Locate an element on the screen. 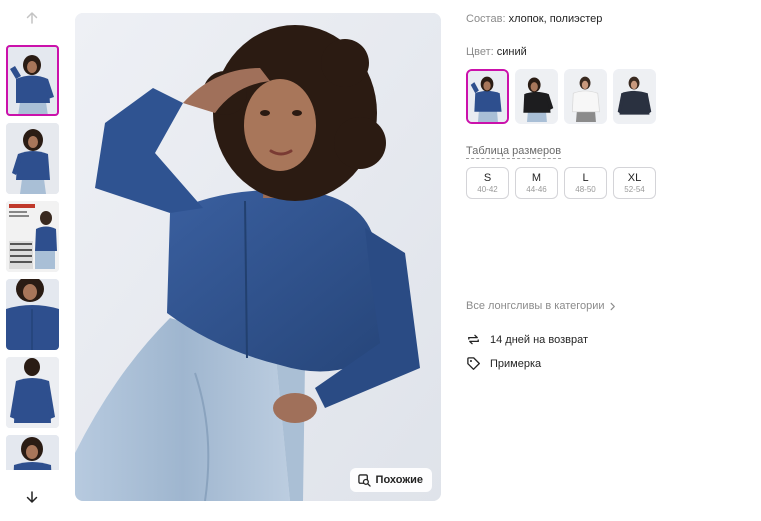  arrow-down-icon is located at coordinates (32, 497).